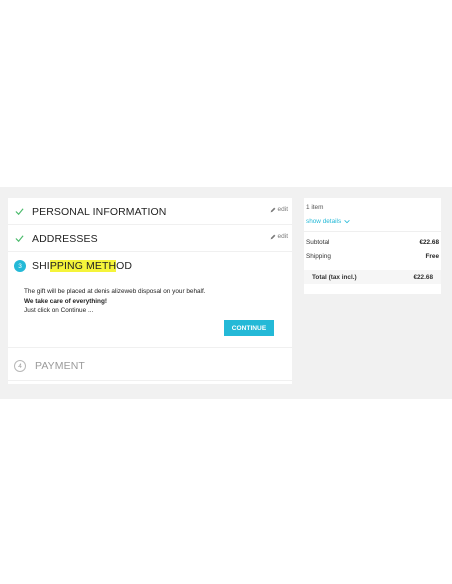  Describe the element at coordinates (124, 266) in the screenshot. I see `title-part: OD` at that location.